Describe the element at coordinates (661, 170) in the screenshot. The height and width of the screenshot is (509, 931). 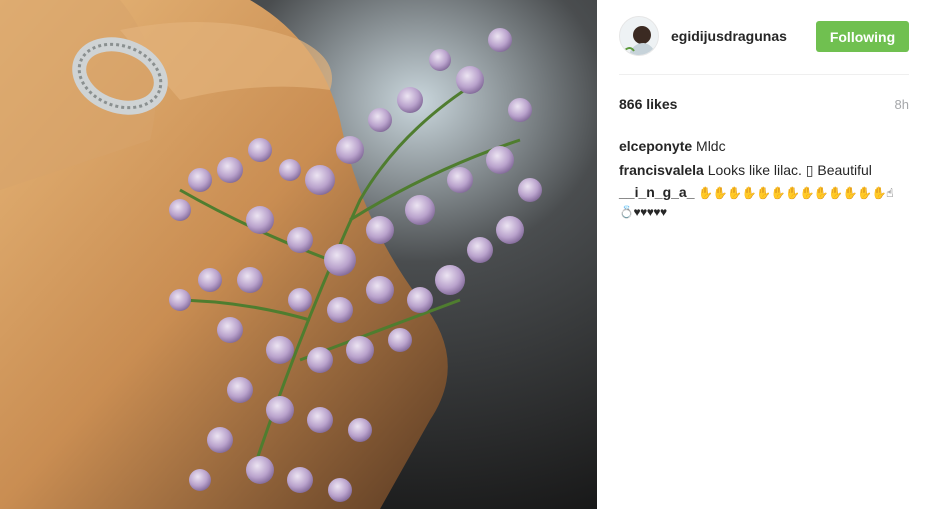
I see `comment-author: francisvalela` at that location.